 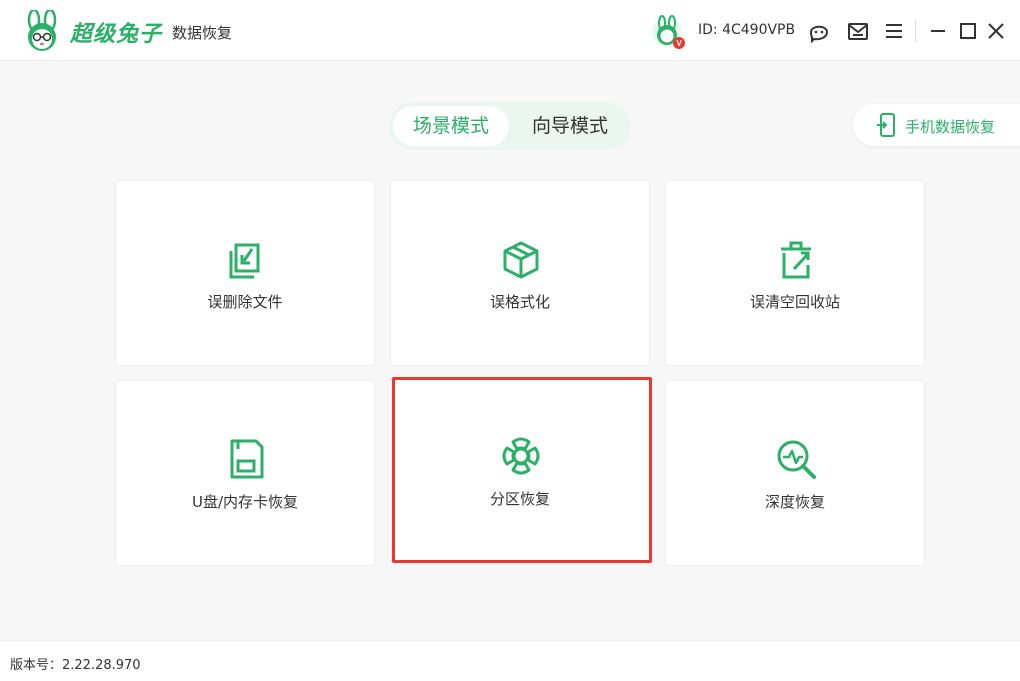 I want to click on brand-name: 超级兔子, so click(x=116, y=34).